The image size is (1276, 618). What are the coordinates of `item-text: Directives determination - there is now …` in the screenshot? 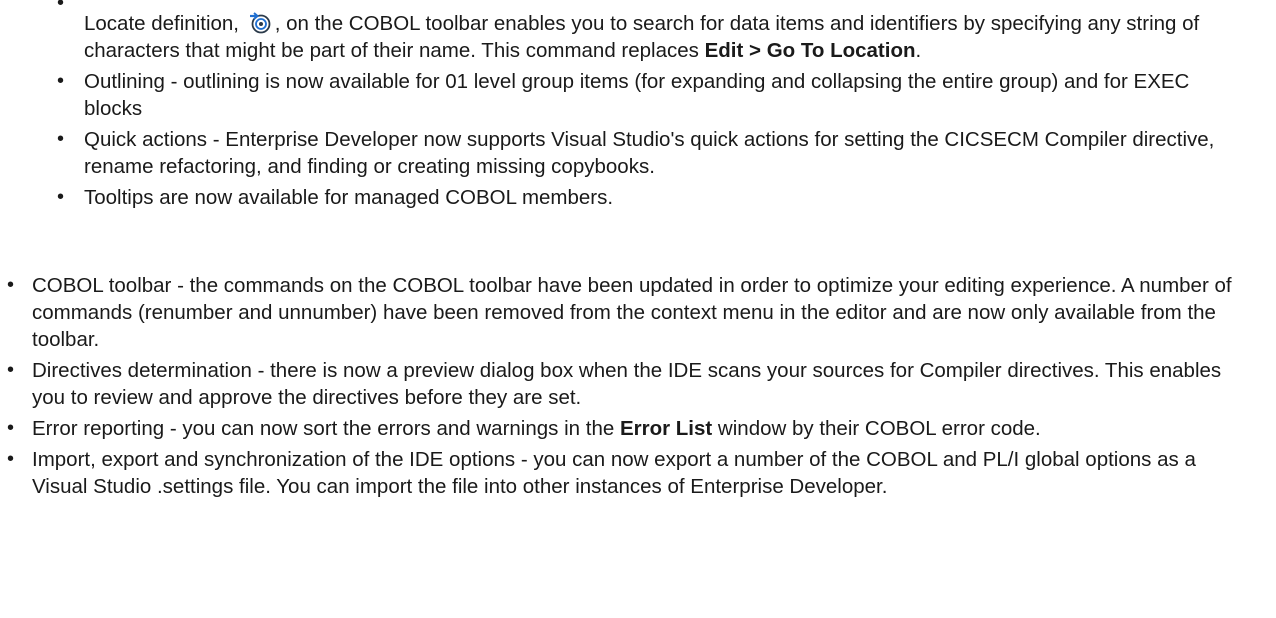 It's located at (627, 384).